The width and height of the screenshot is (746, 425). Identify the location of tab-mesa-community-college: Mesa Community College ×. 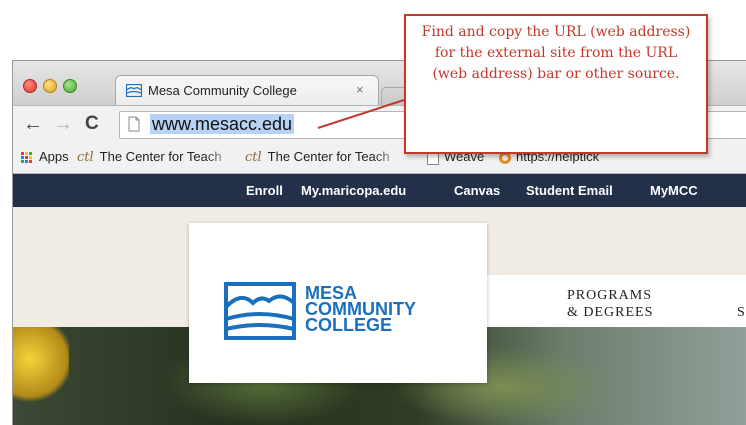
(247, 90).